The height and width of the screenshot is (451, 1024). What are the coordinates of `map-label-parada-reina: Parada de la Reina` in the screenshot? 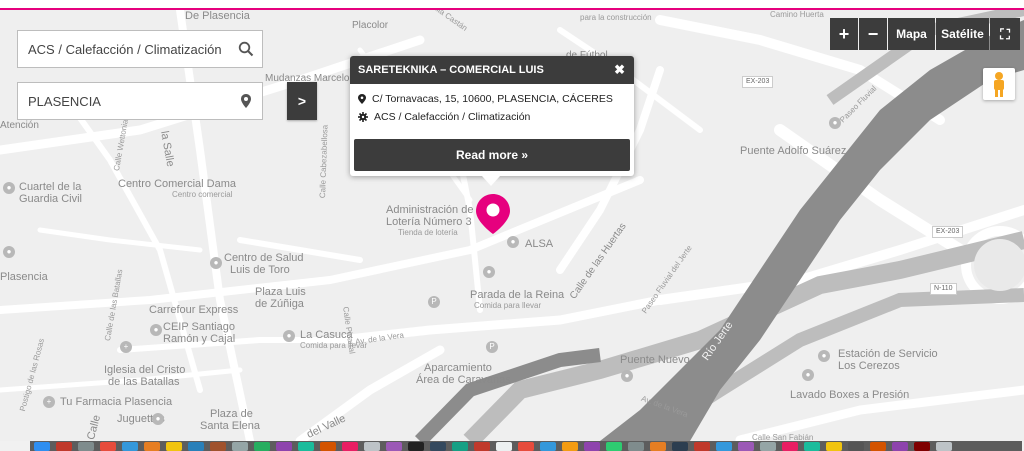 It's located at (517, 295).